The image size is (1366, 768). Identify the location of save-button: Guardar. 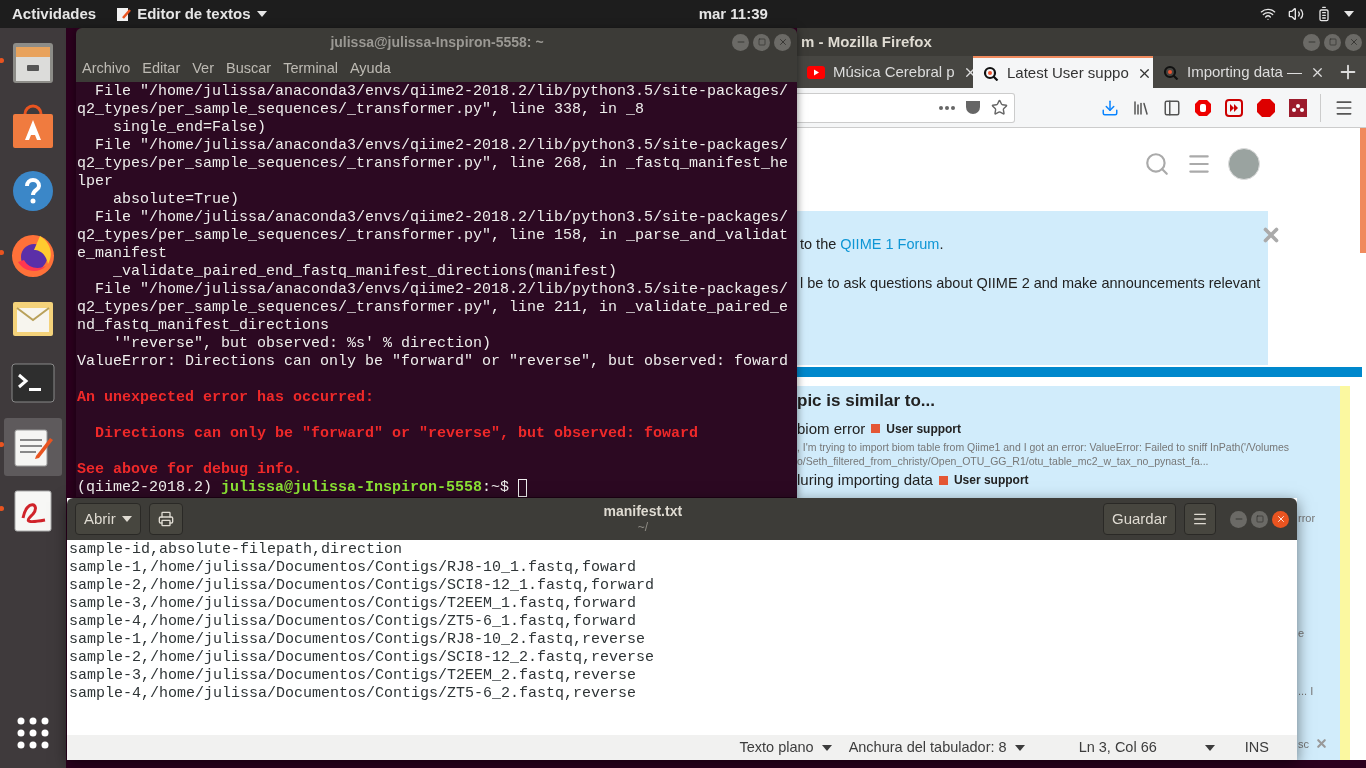
(1139, 519).